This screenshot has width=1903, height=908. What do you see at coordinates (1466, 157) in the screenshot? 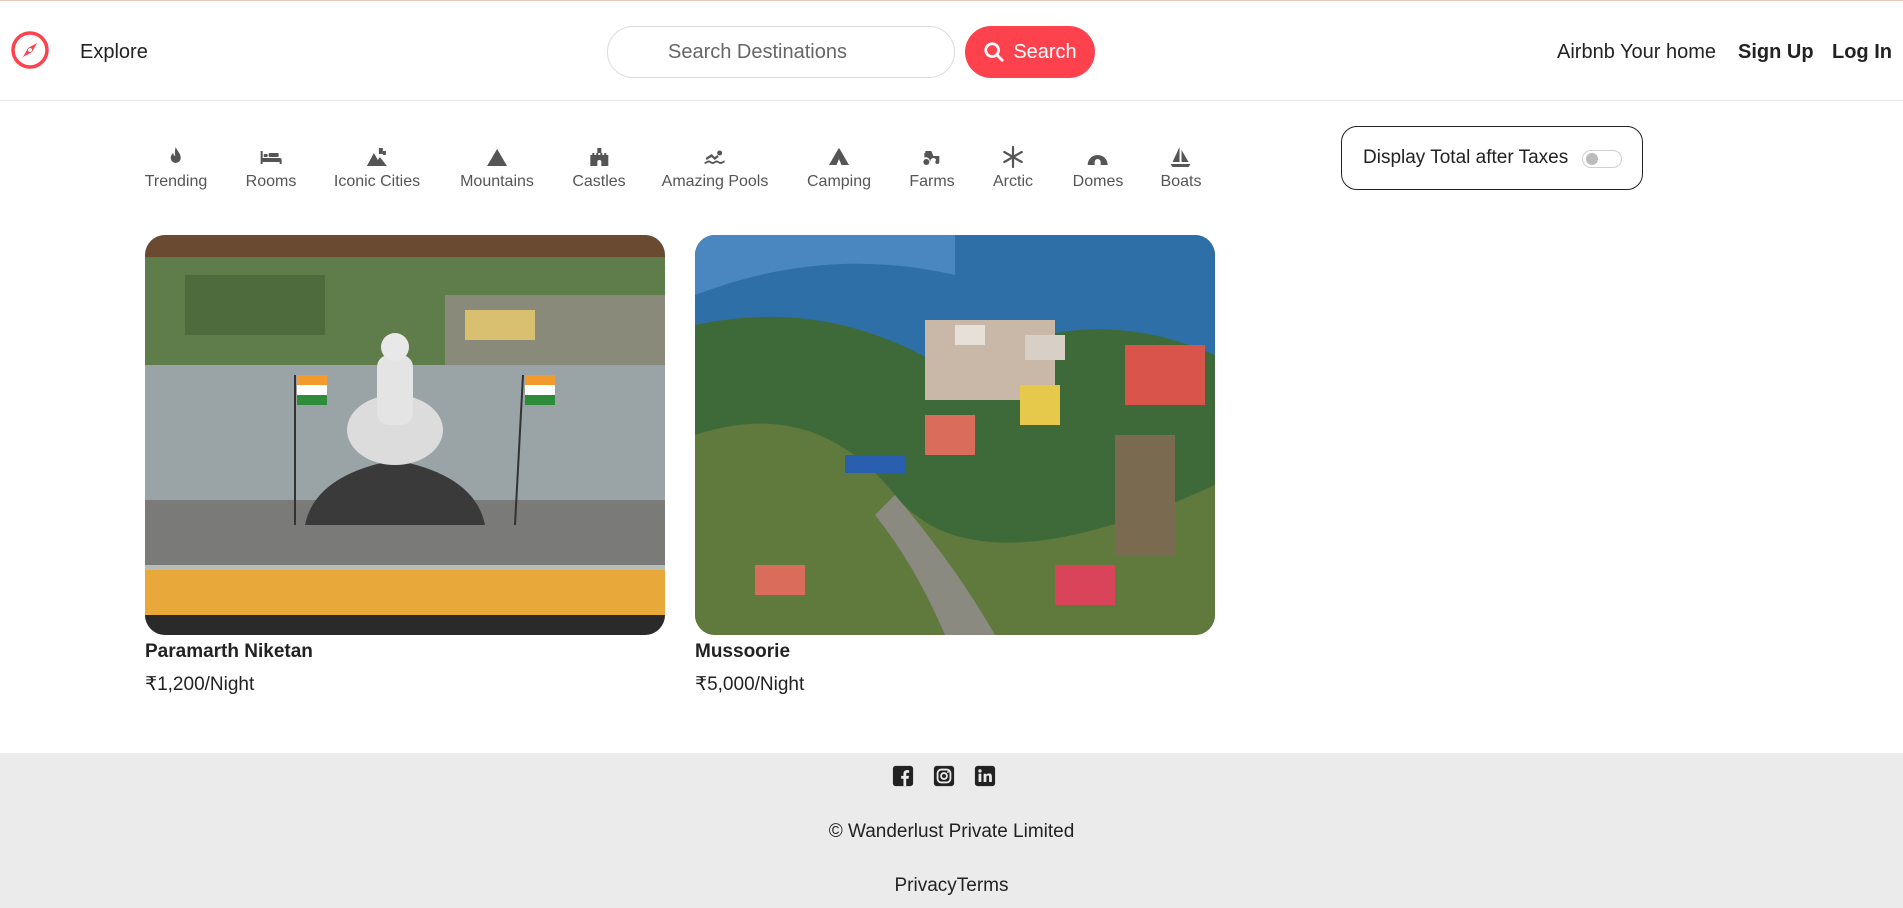
I see `tax-toggle-label: Display Total after Taxes` at bounding box center [1466, 157].